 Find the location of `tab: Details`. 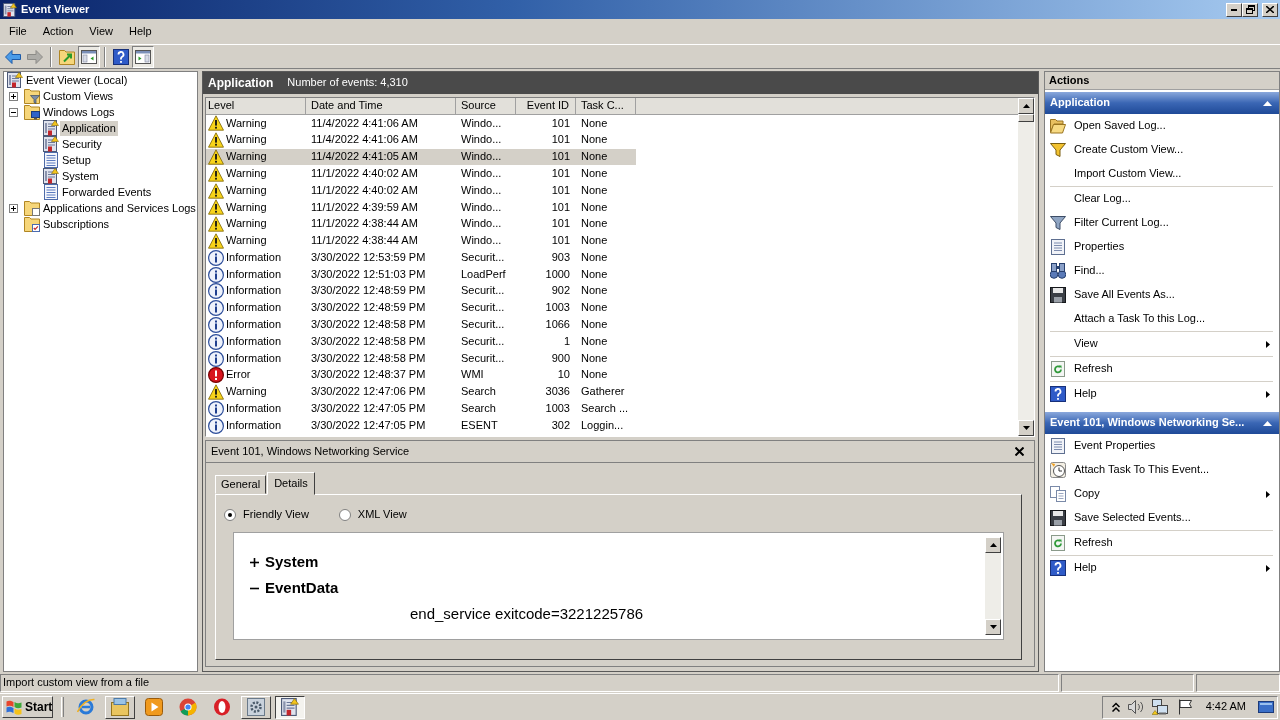

tab: Details is located at coordinates (291, 483).